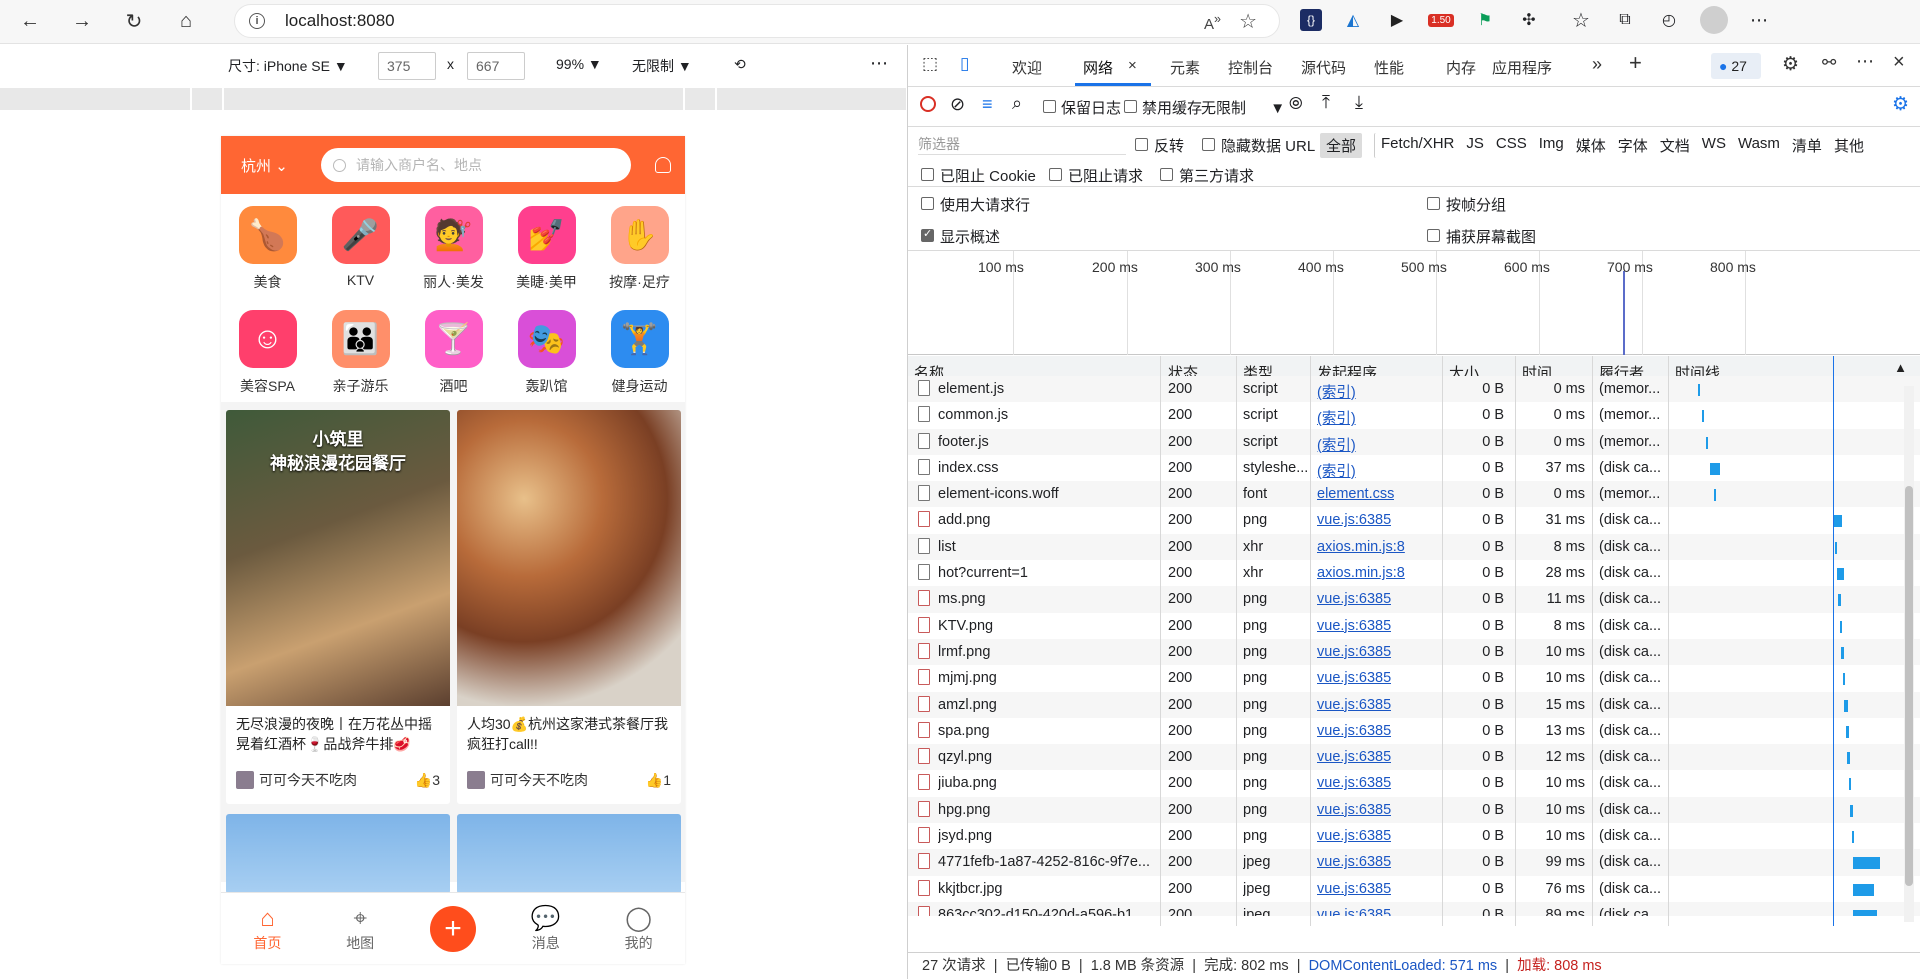  Describe the element at coordinates (1736, 66) in the screenshot. I see `issues-badge: ● 27` at that location.